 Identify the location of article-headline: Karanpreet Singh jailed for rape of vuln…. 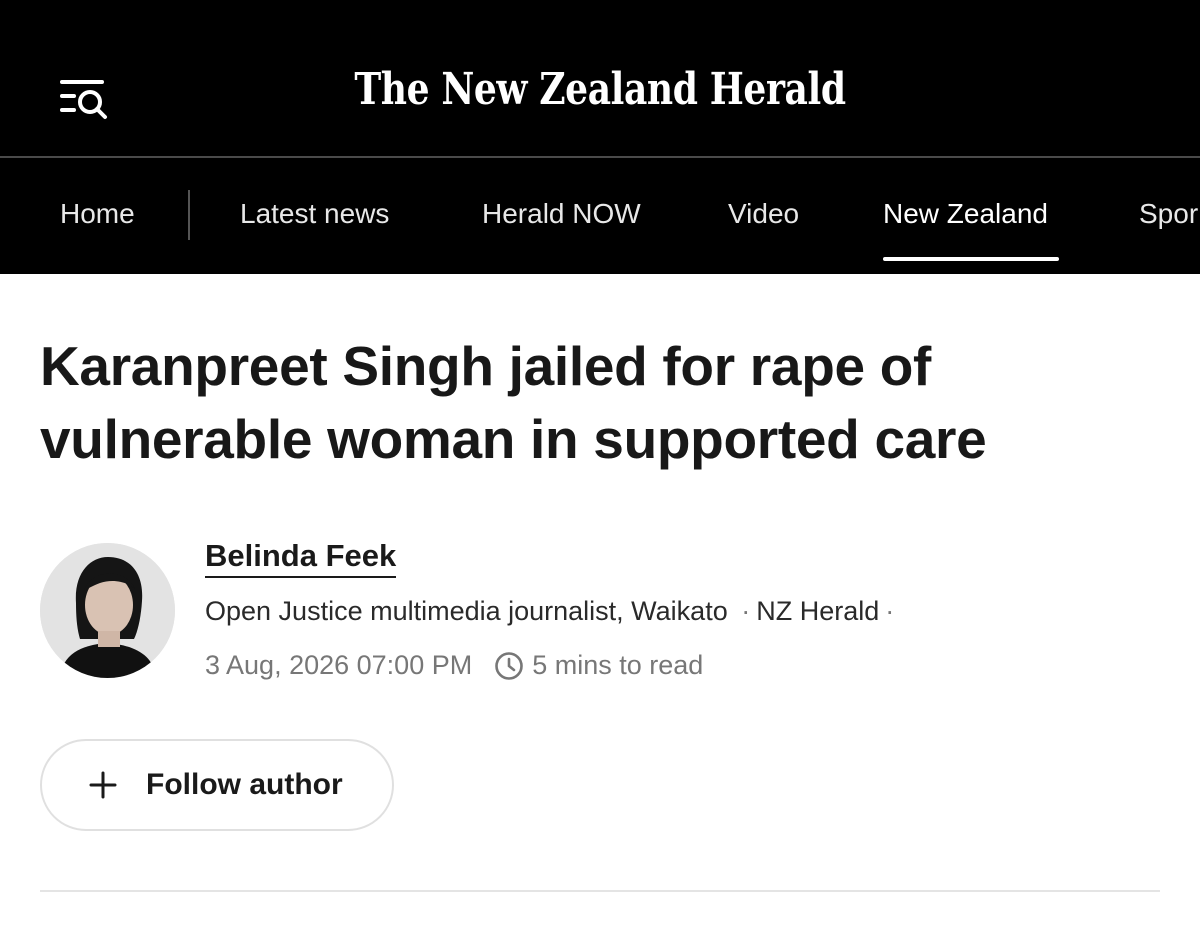
(600, 403).